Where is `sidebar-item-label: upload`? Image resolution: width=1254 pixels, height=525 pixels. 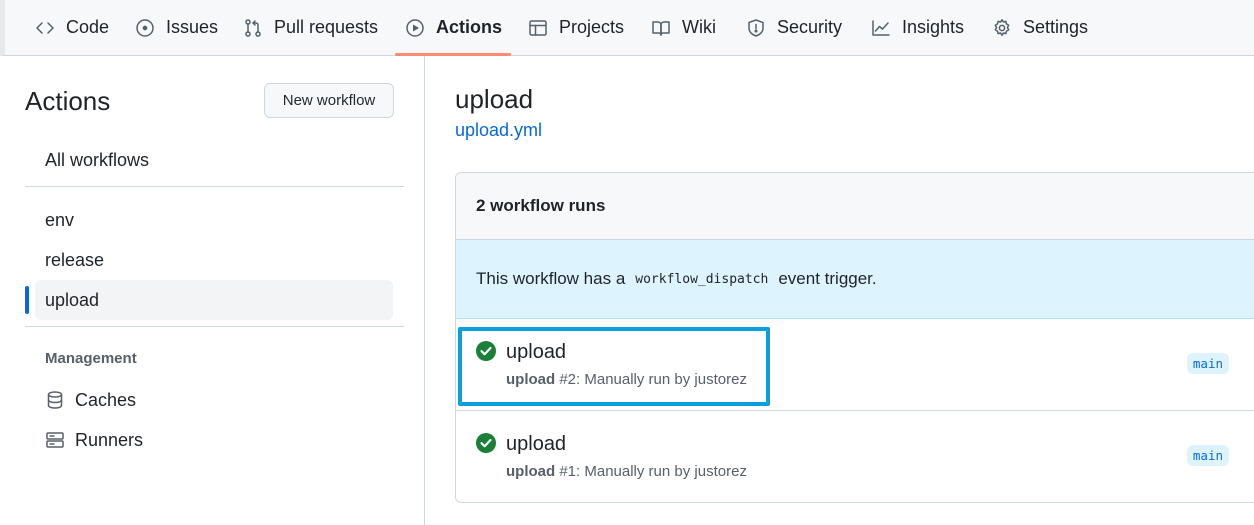
sidebar-item-label: upload is located at coordinates (72, 299).